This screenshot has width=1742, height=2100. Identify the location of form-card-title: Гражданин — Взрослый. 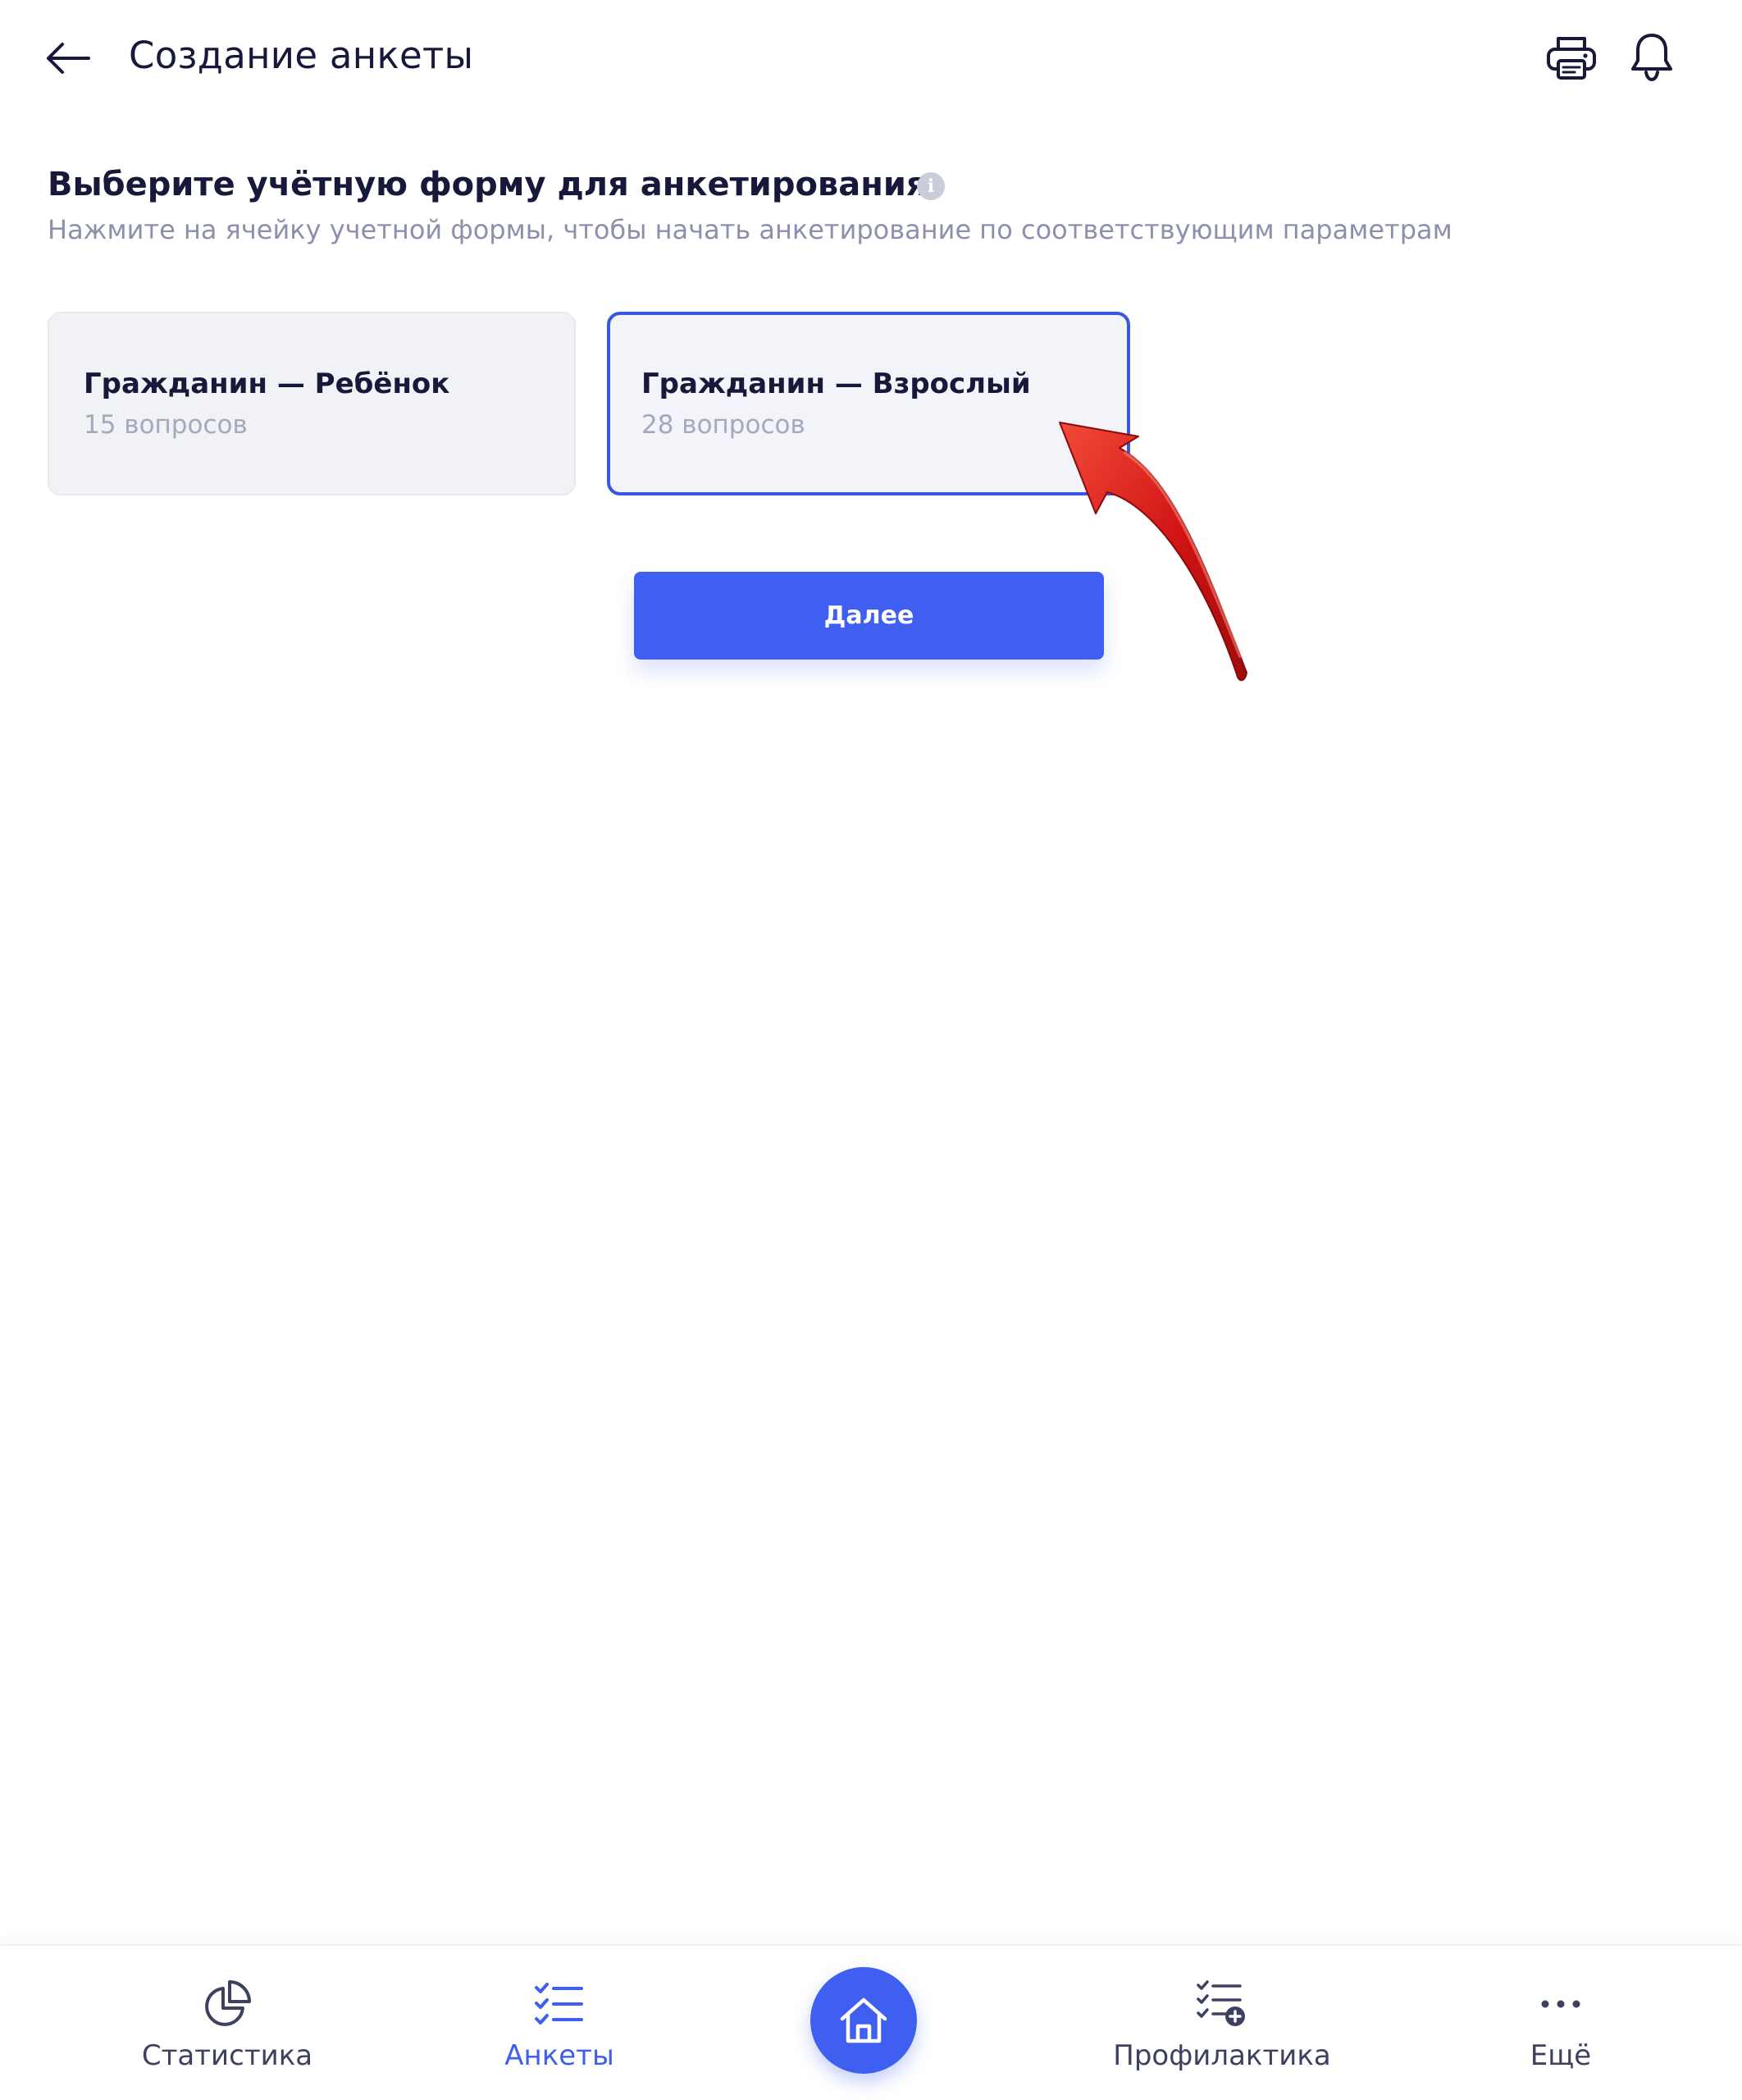
(836, 384).